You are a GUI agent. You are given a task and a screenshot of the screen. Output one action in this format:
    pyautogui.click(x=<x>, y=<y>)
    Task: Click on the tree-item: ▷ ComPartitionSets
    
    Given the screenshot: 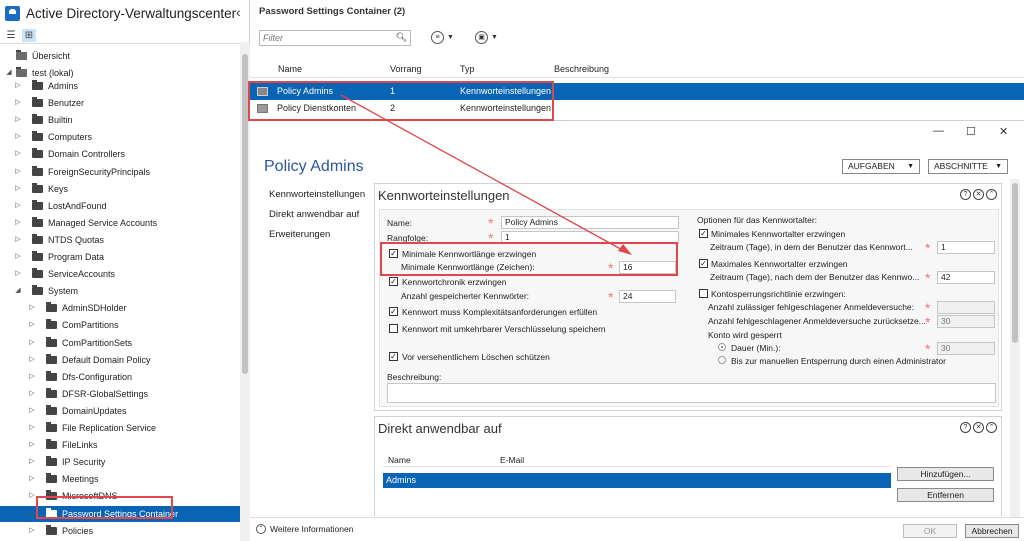 What is the action you would take?
    pyautogui.click(x=124, y=343)
    